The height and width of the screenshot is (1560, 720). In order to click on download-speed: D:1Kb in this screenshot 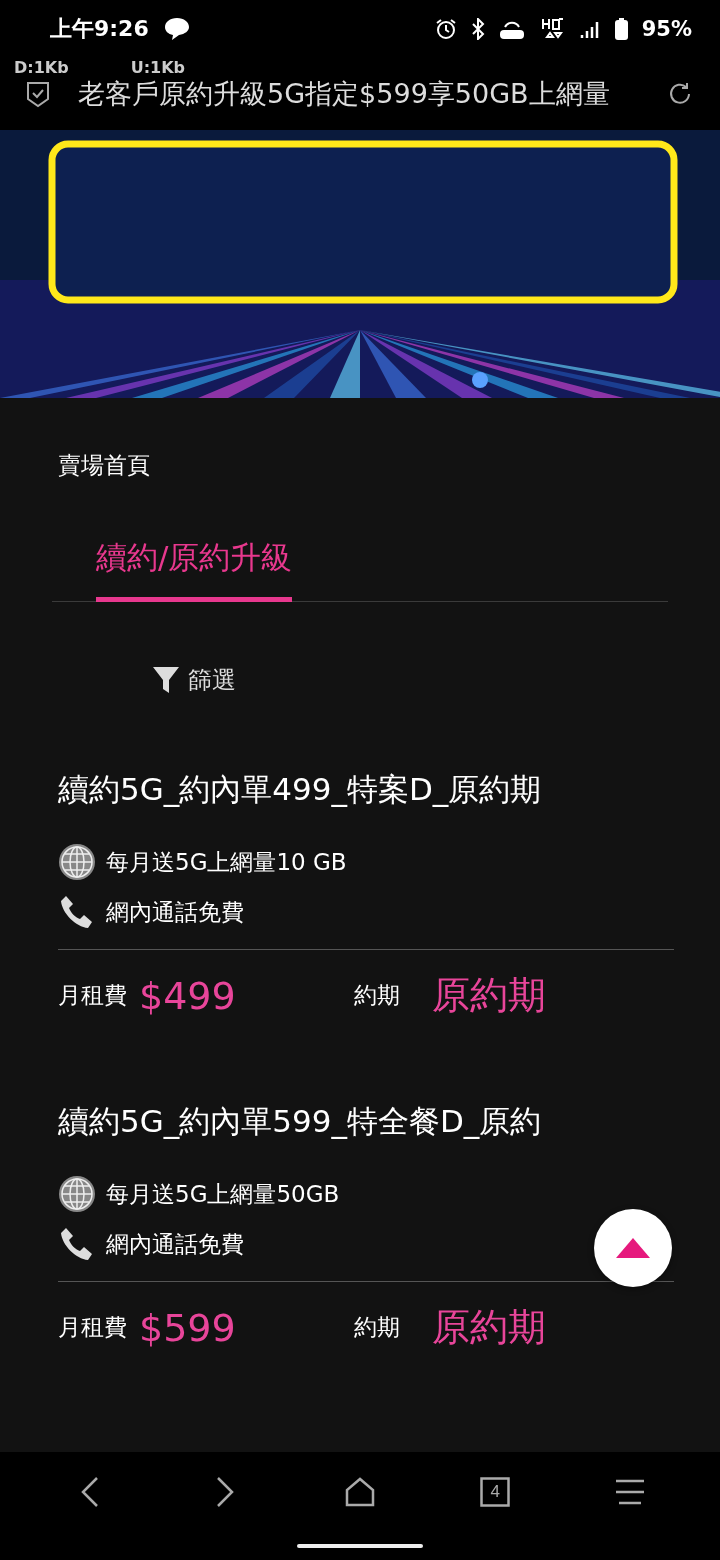, I will do `click(41, 67)`.